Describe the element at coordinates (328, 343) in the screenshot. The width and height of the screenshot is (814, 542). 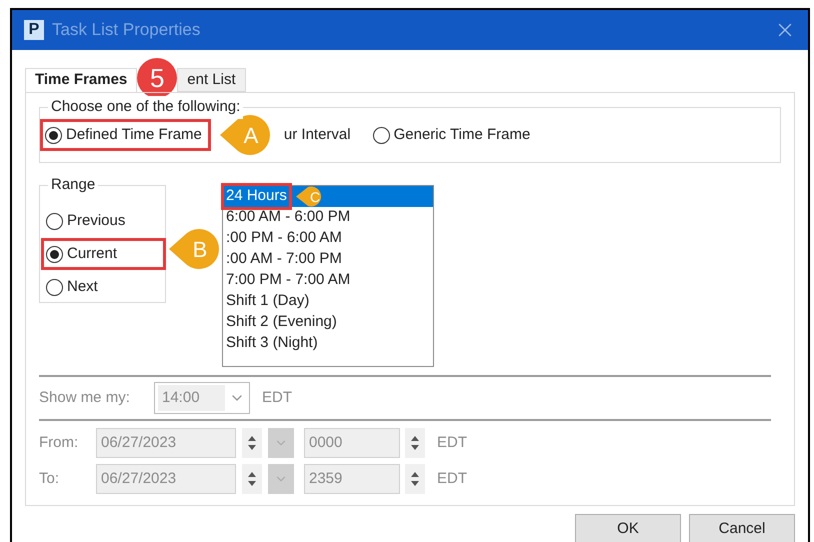
I see `list-item: Shift 3 (Night)` at that location.